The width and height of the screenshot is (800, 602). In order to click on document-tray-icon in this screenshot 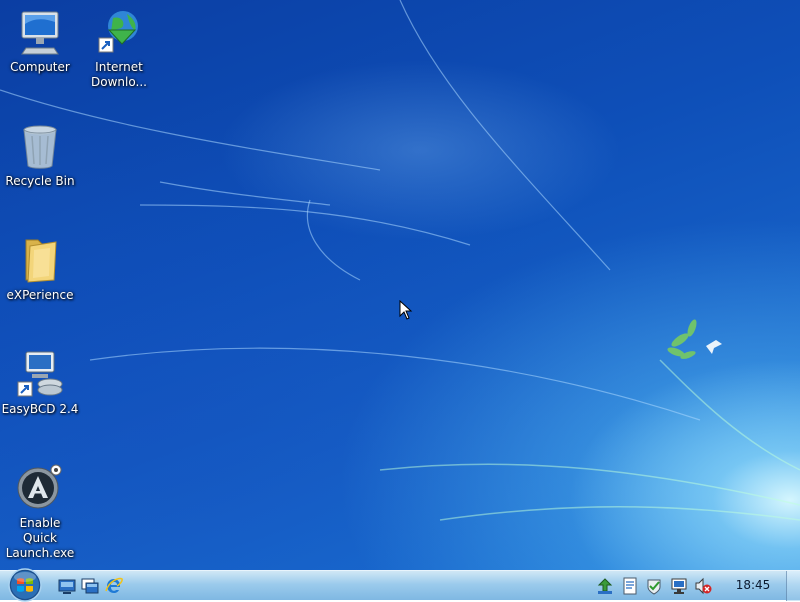, I will do `click(630, 586)`.